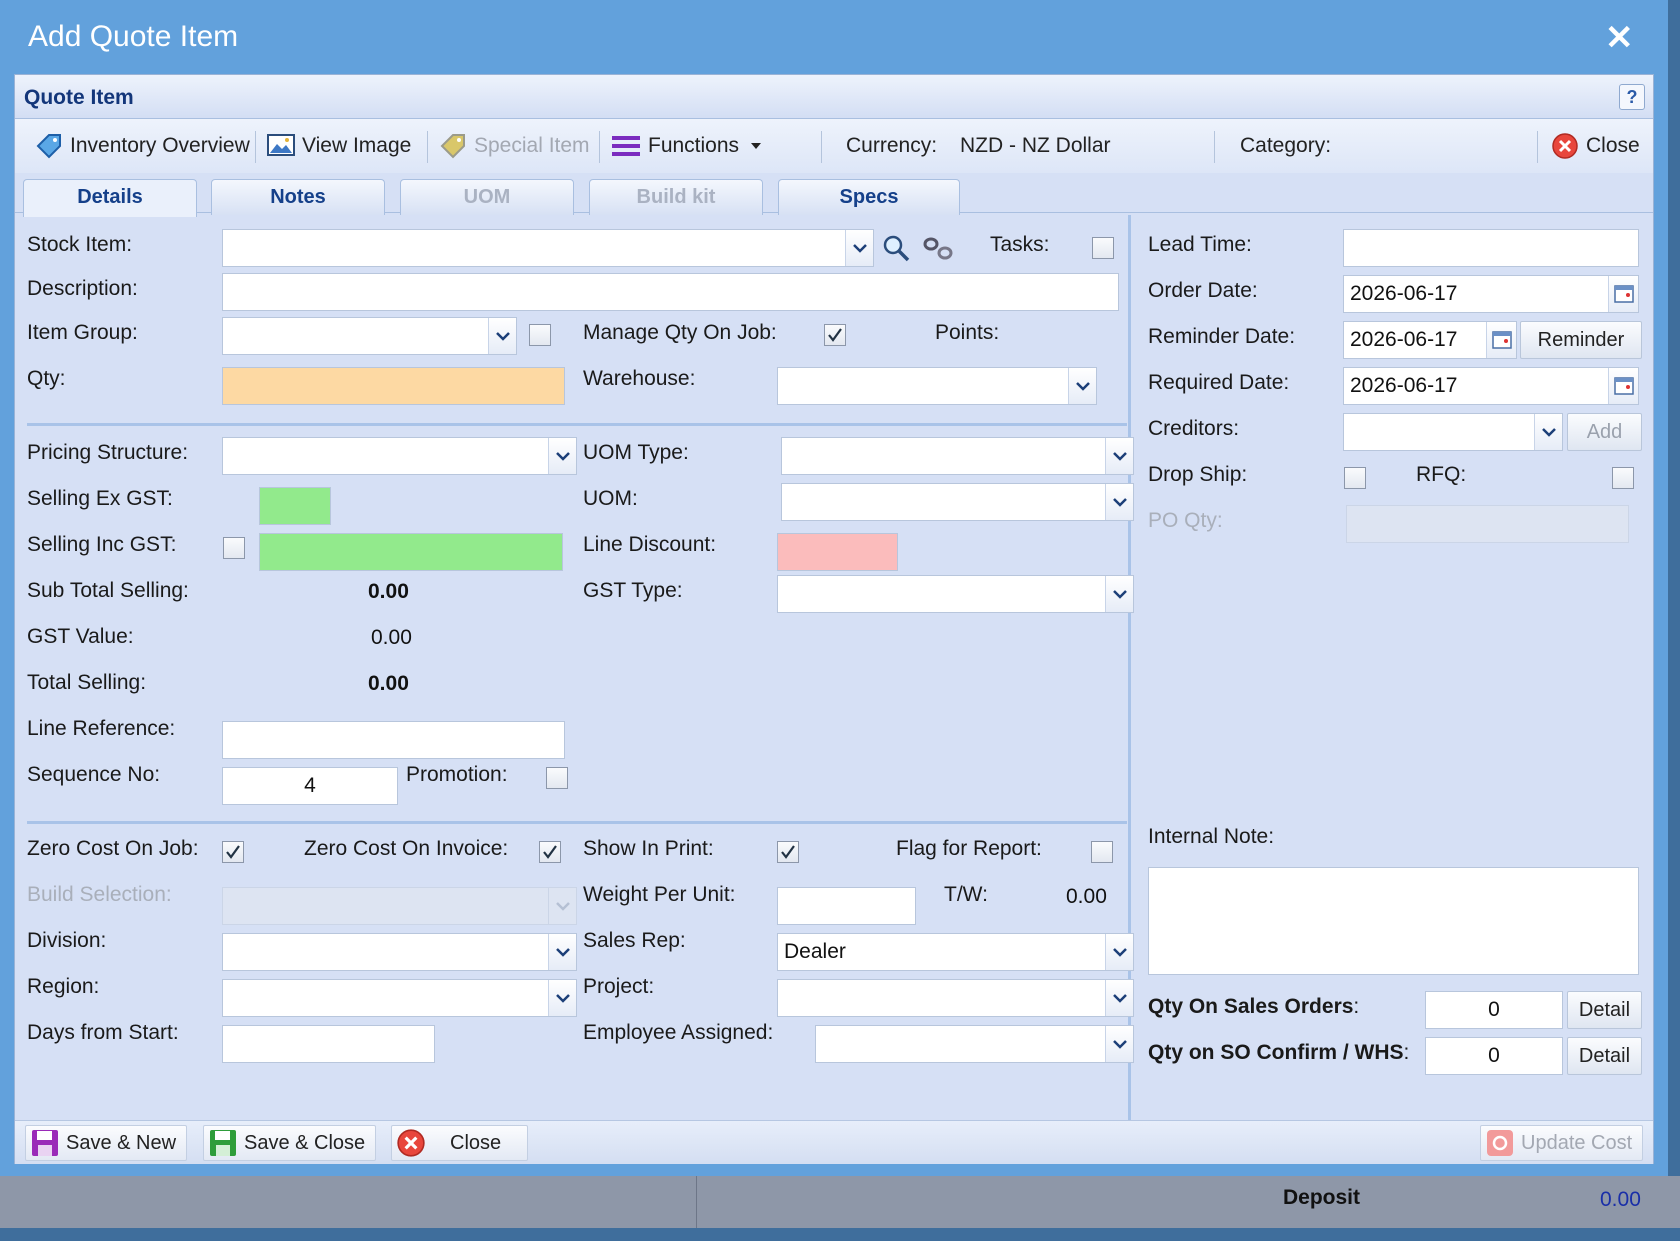 The image size is (1680, 1241). Describe the element at coordinates (406, 848) in the screenshot. I see `zero-cost-on-invoice-label: Zero Cost On Invoice:` at that location.